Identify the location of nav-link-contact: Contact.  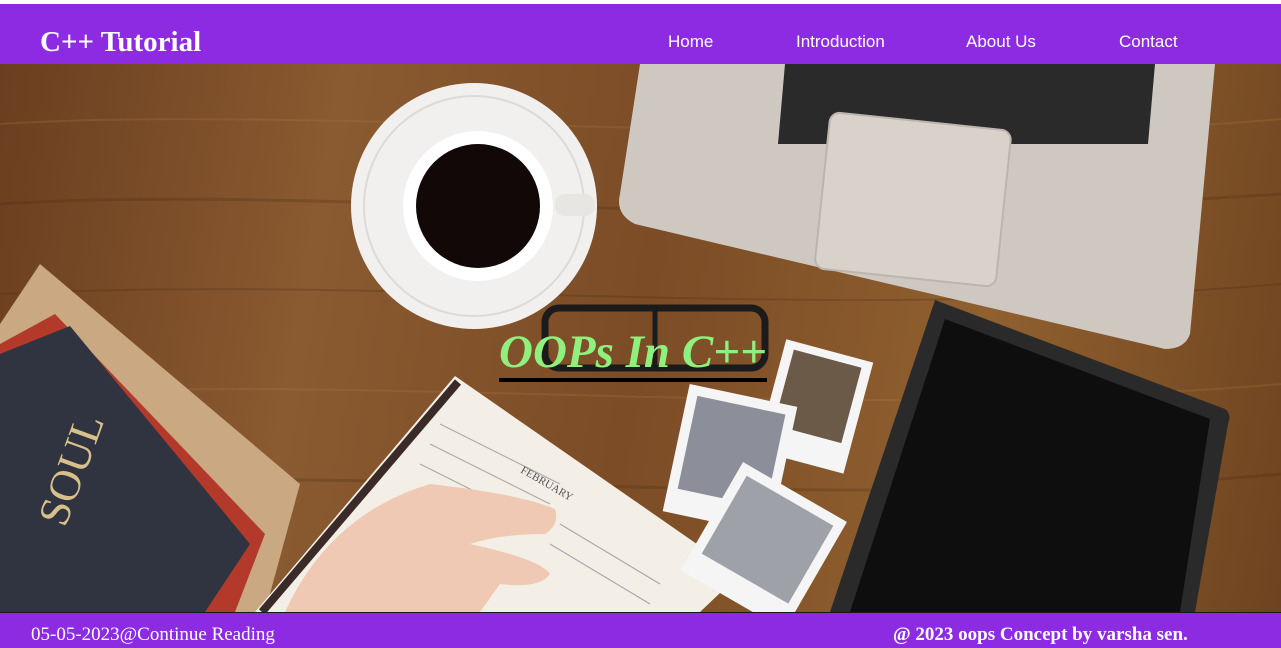
(1148, 42).